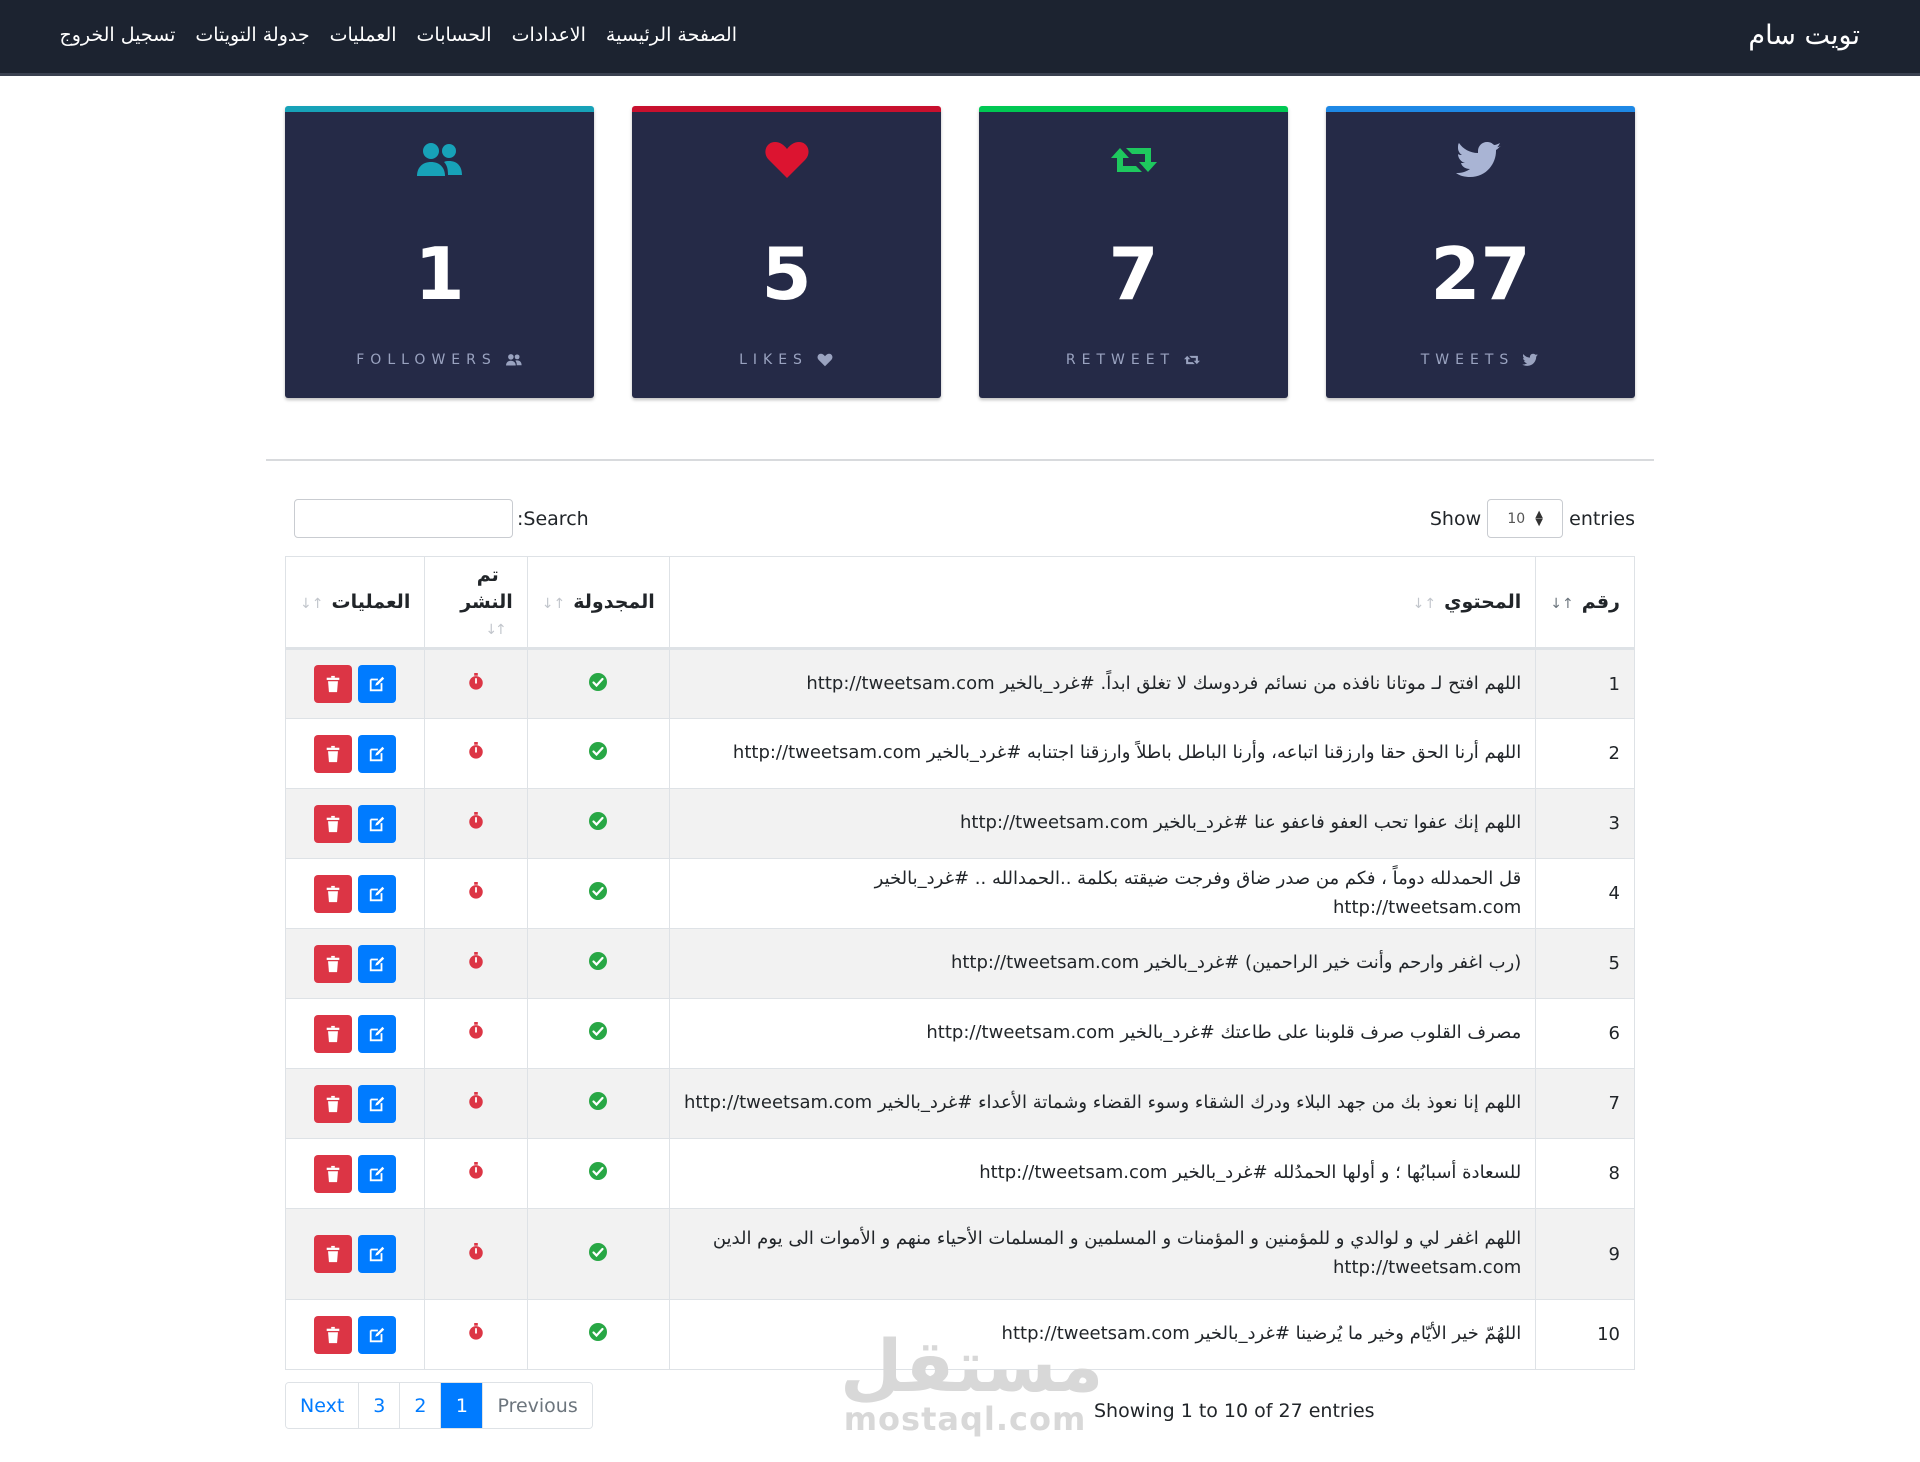 The image size is (1920, 1462). Describe the element at coordinates (1585, 963) in the screenshot. I see `row-num: 5` at that location.